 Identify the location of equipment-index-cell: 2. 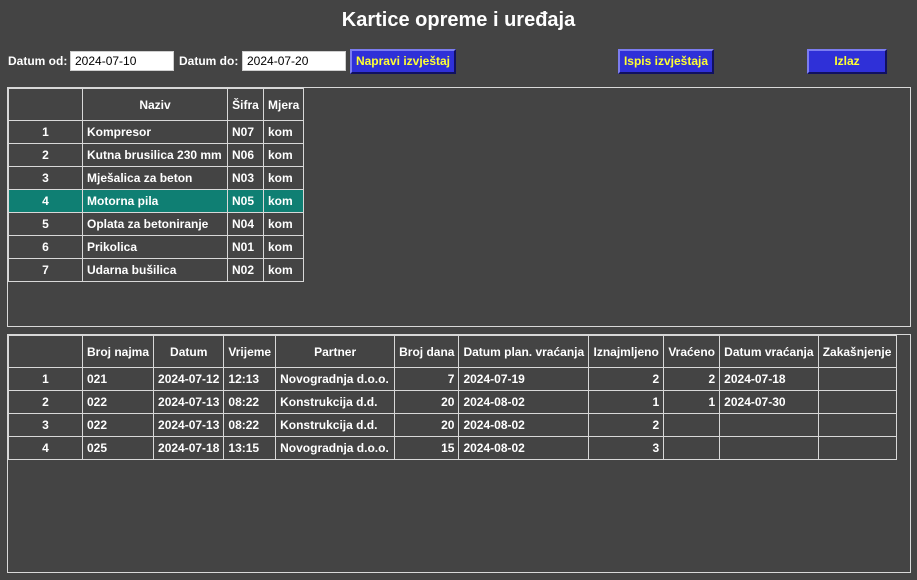
(45, 155).